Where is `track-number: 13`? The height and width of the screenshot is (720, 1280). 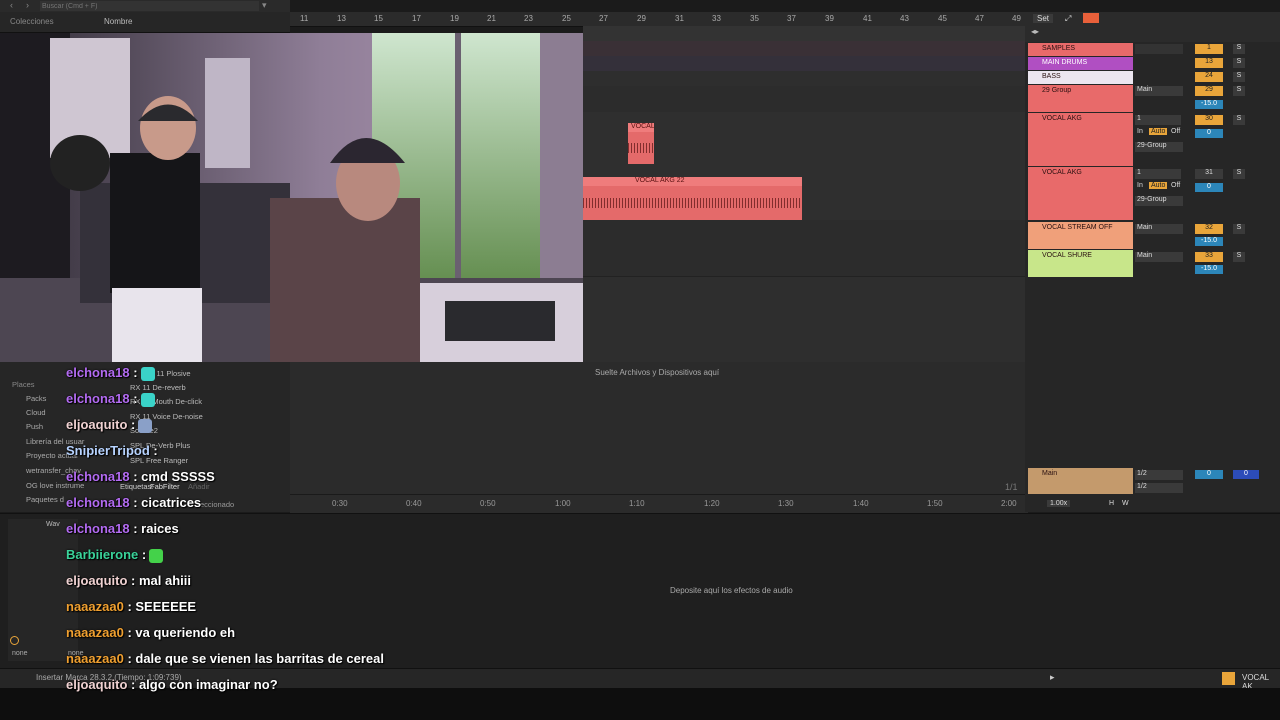 track-number: 13 is located at coordinates (1209, 63).